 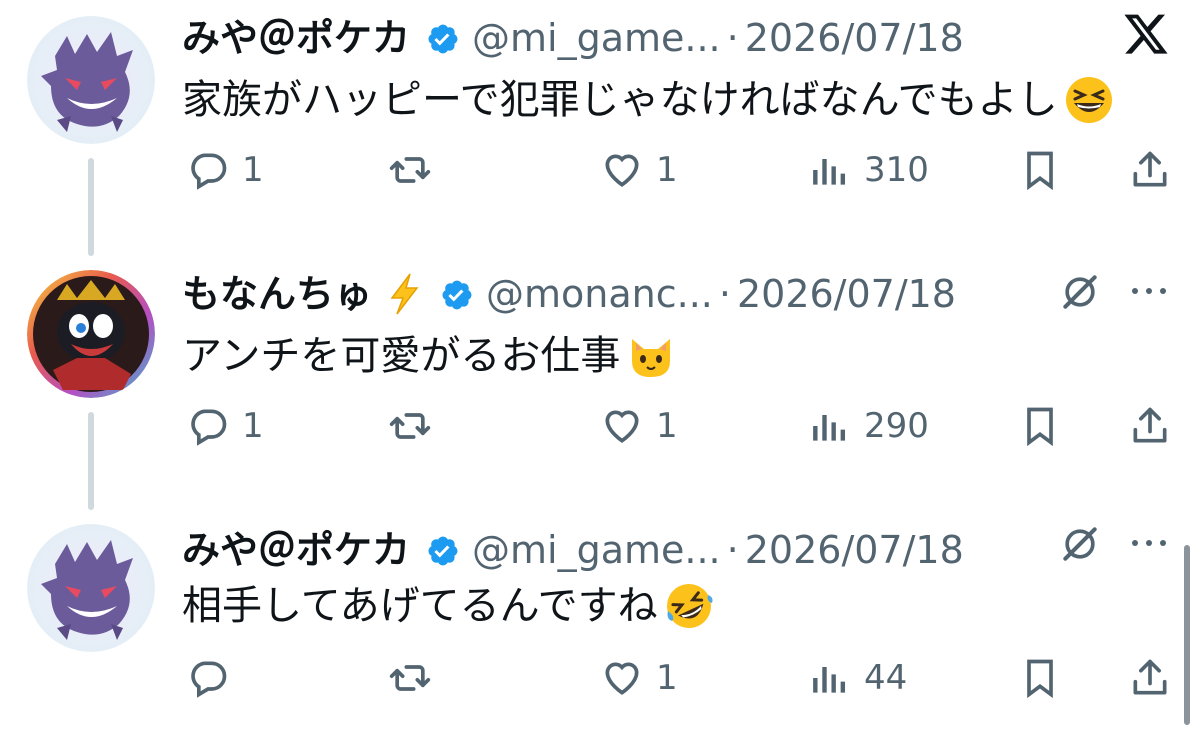 What do you see at coordinates (857, 678) in the screenshot?
I see `views-button: 44` at bounding box center [857, 678].